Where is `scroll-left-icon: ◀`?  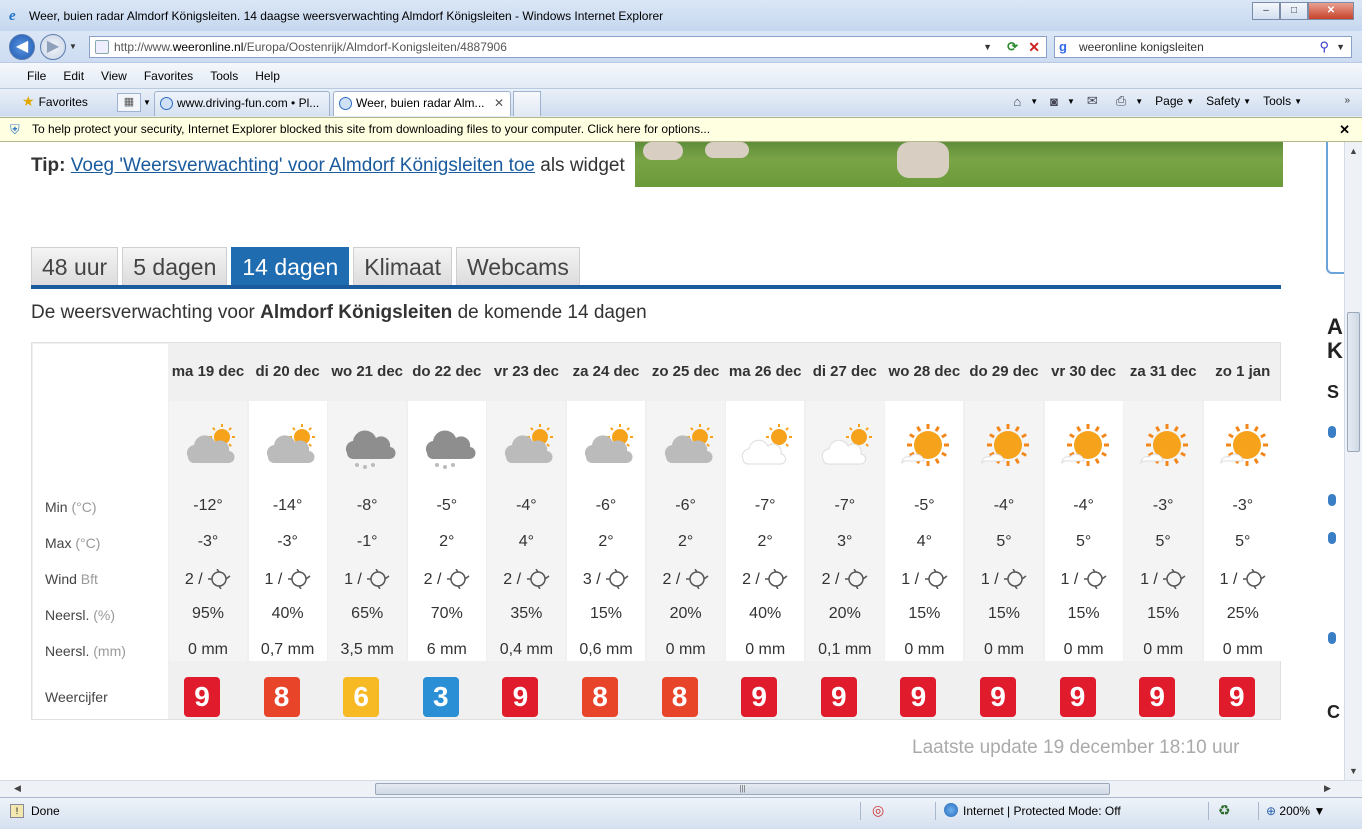
scroll-left-icon: ◀ is located at coordinates (17, 788).